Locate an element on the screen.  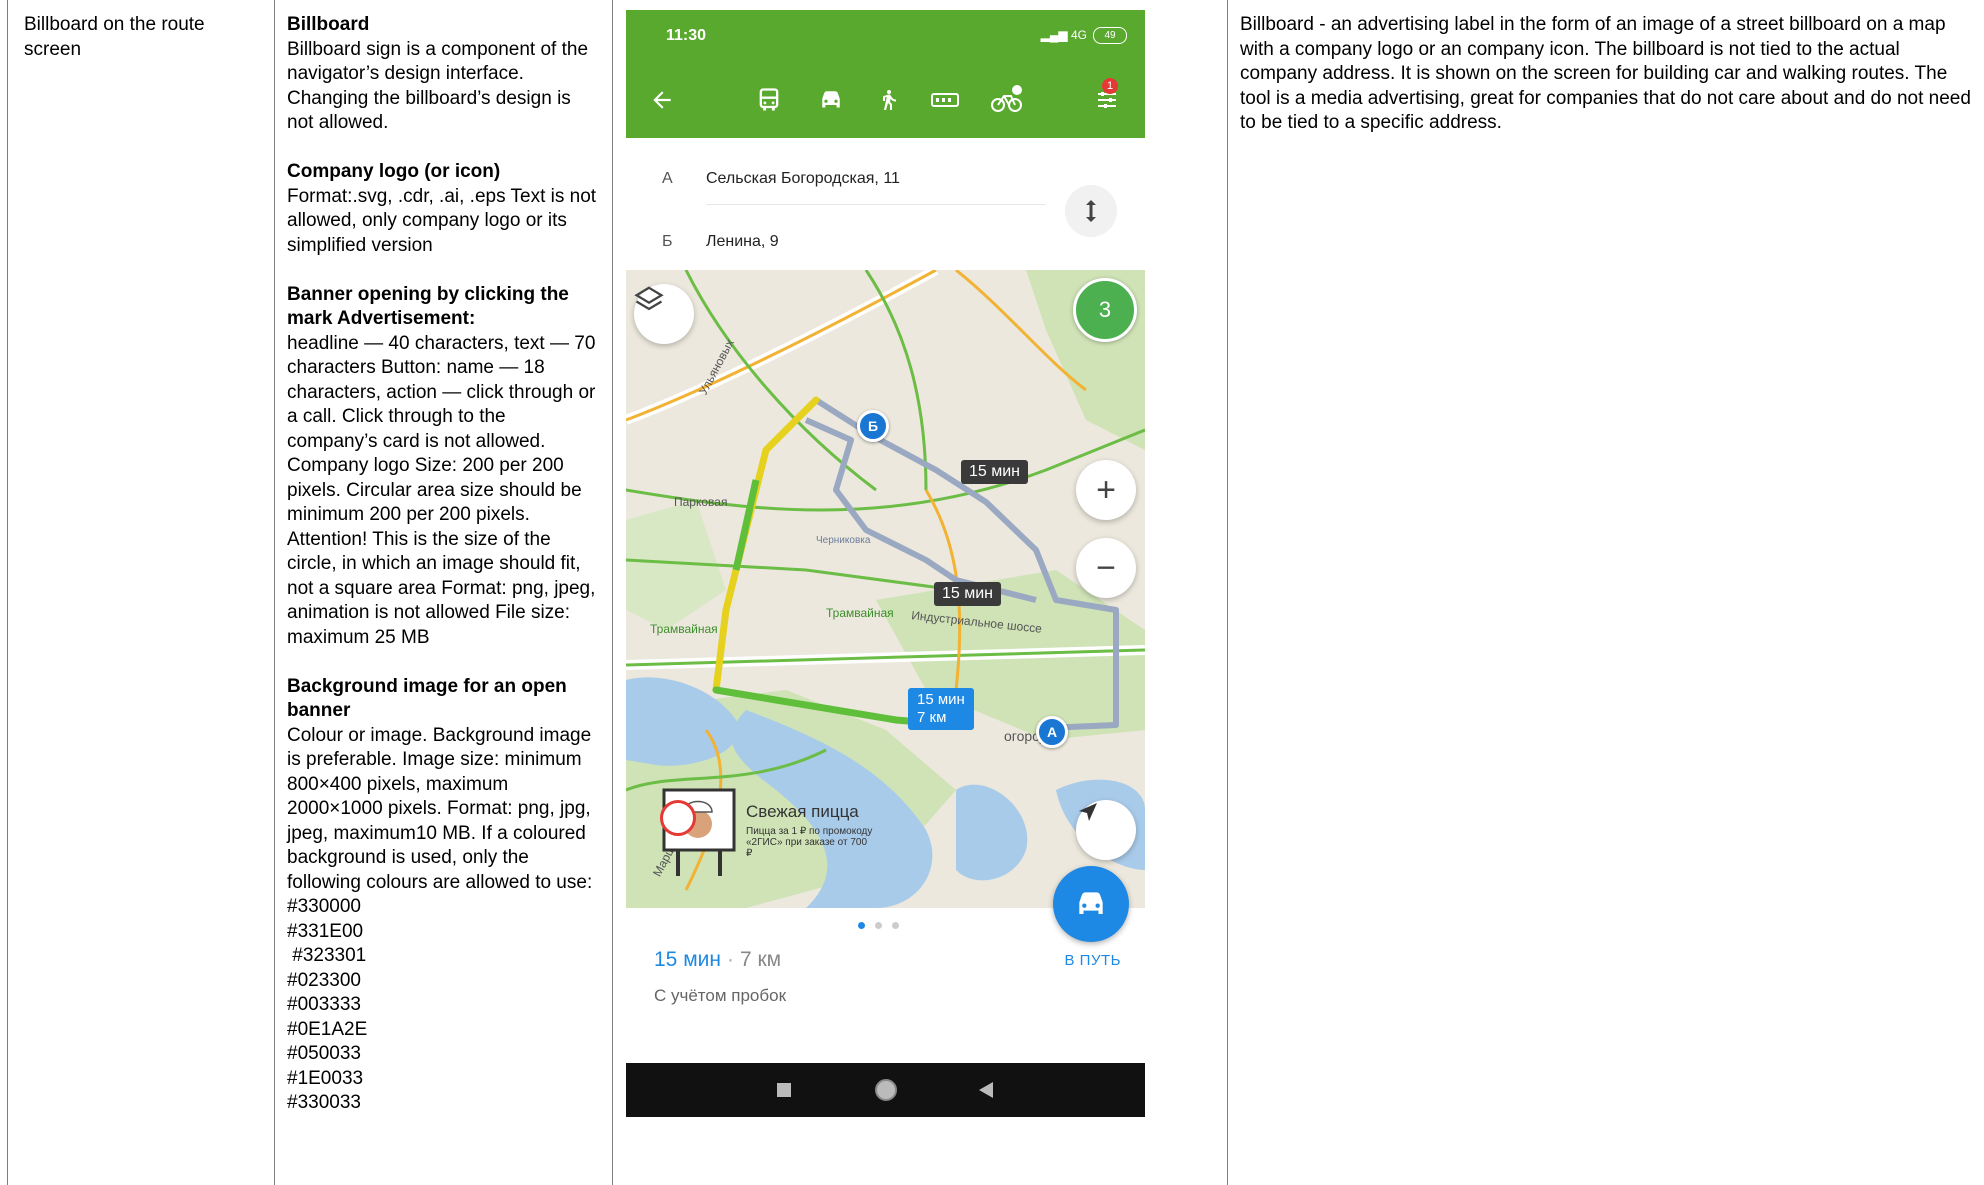
recent-apps-button is located at coordinates (784, 1090).